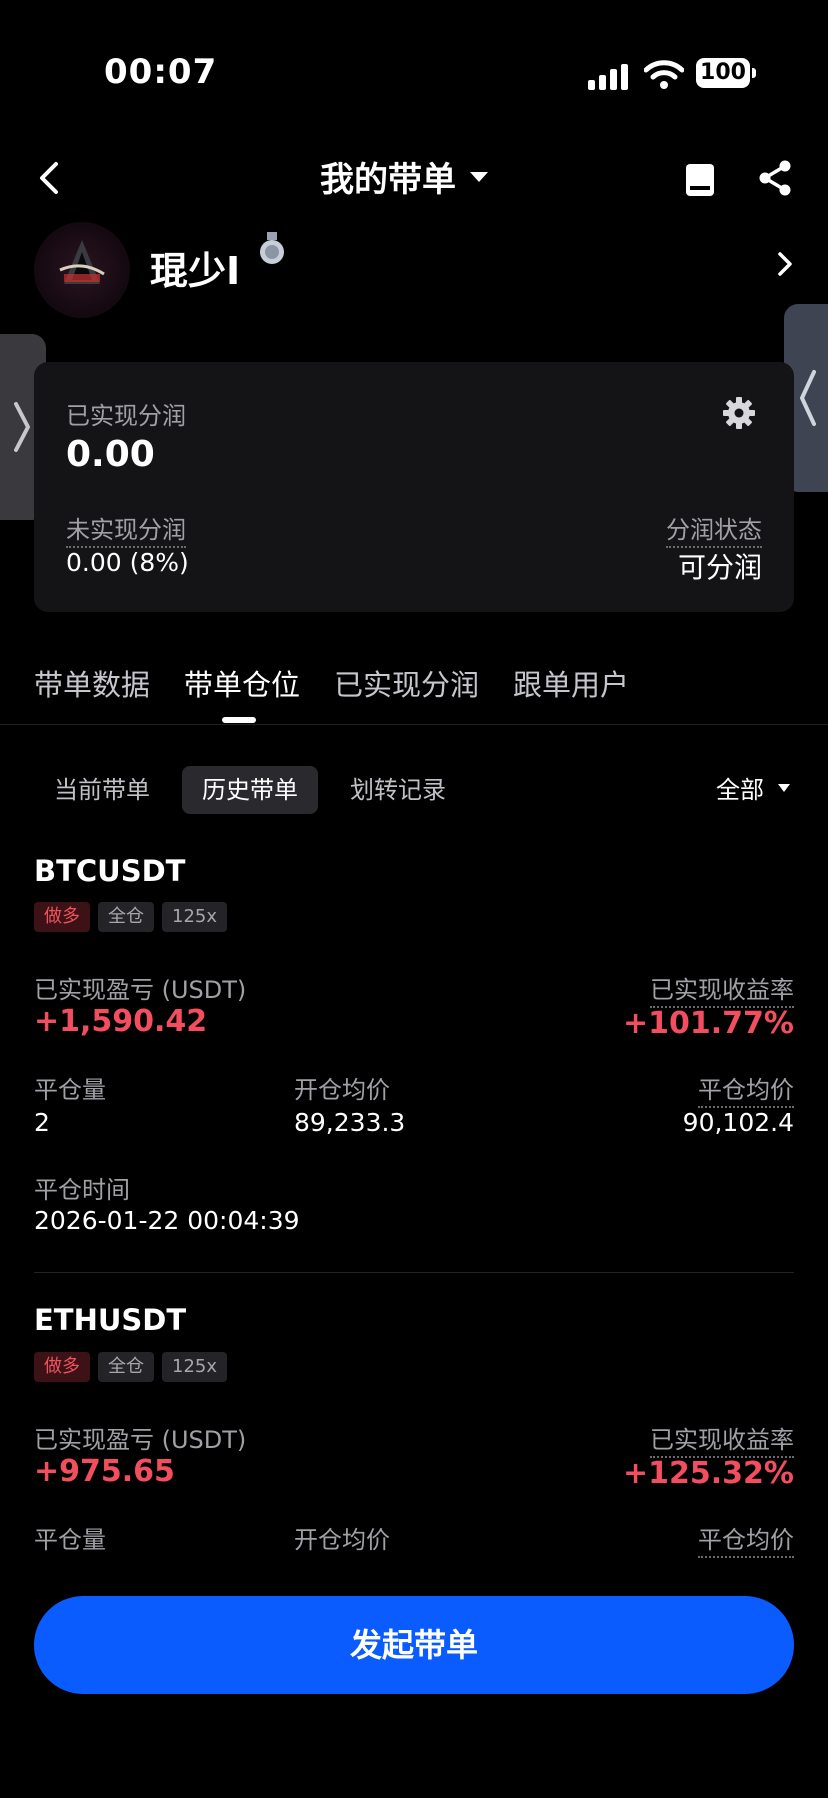  Describe the element at coordinates (161, 72) in the screenshot. I see `status-time: 00:07` at that location.